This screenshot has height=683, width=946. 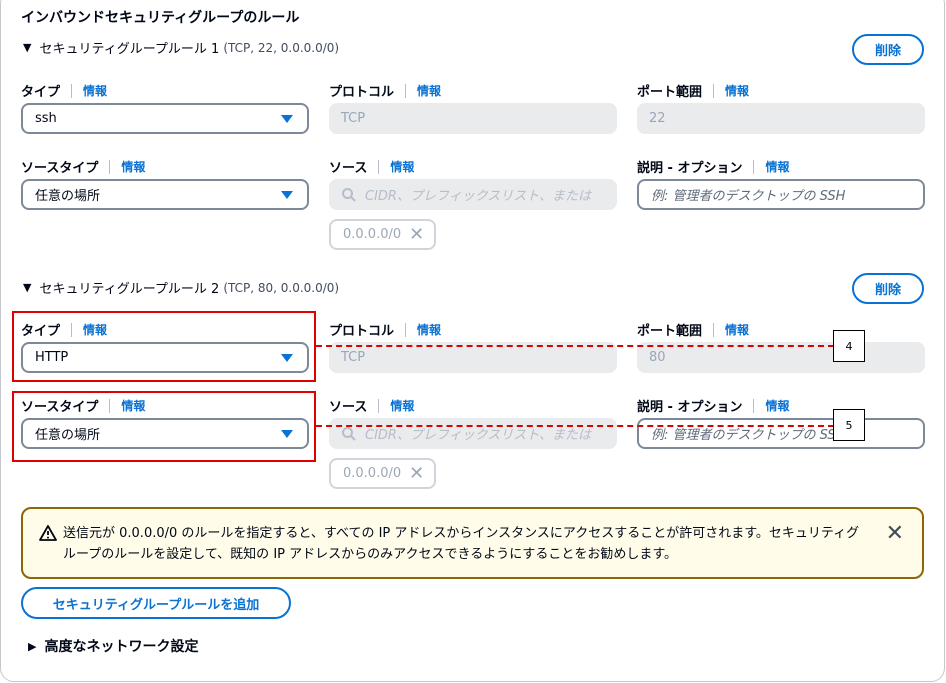 What do you see at coordinates (83, 167) in the screenshot?
I see `rule-1-source-type-label: ソースタイプ 情報` at bounding box center [83, 167].